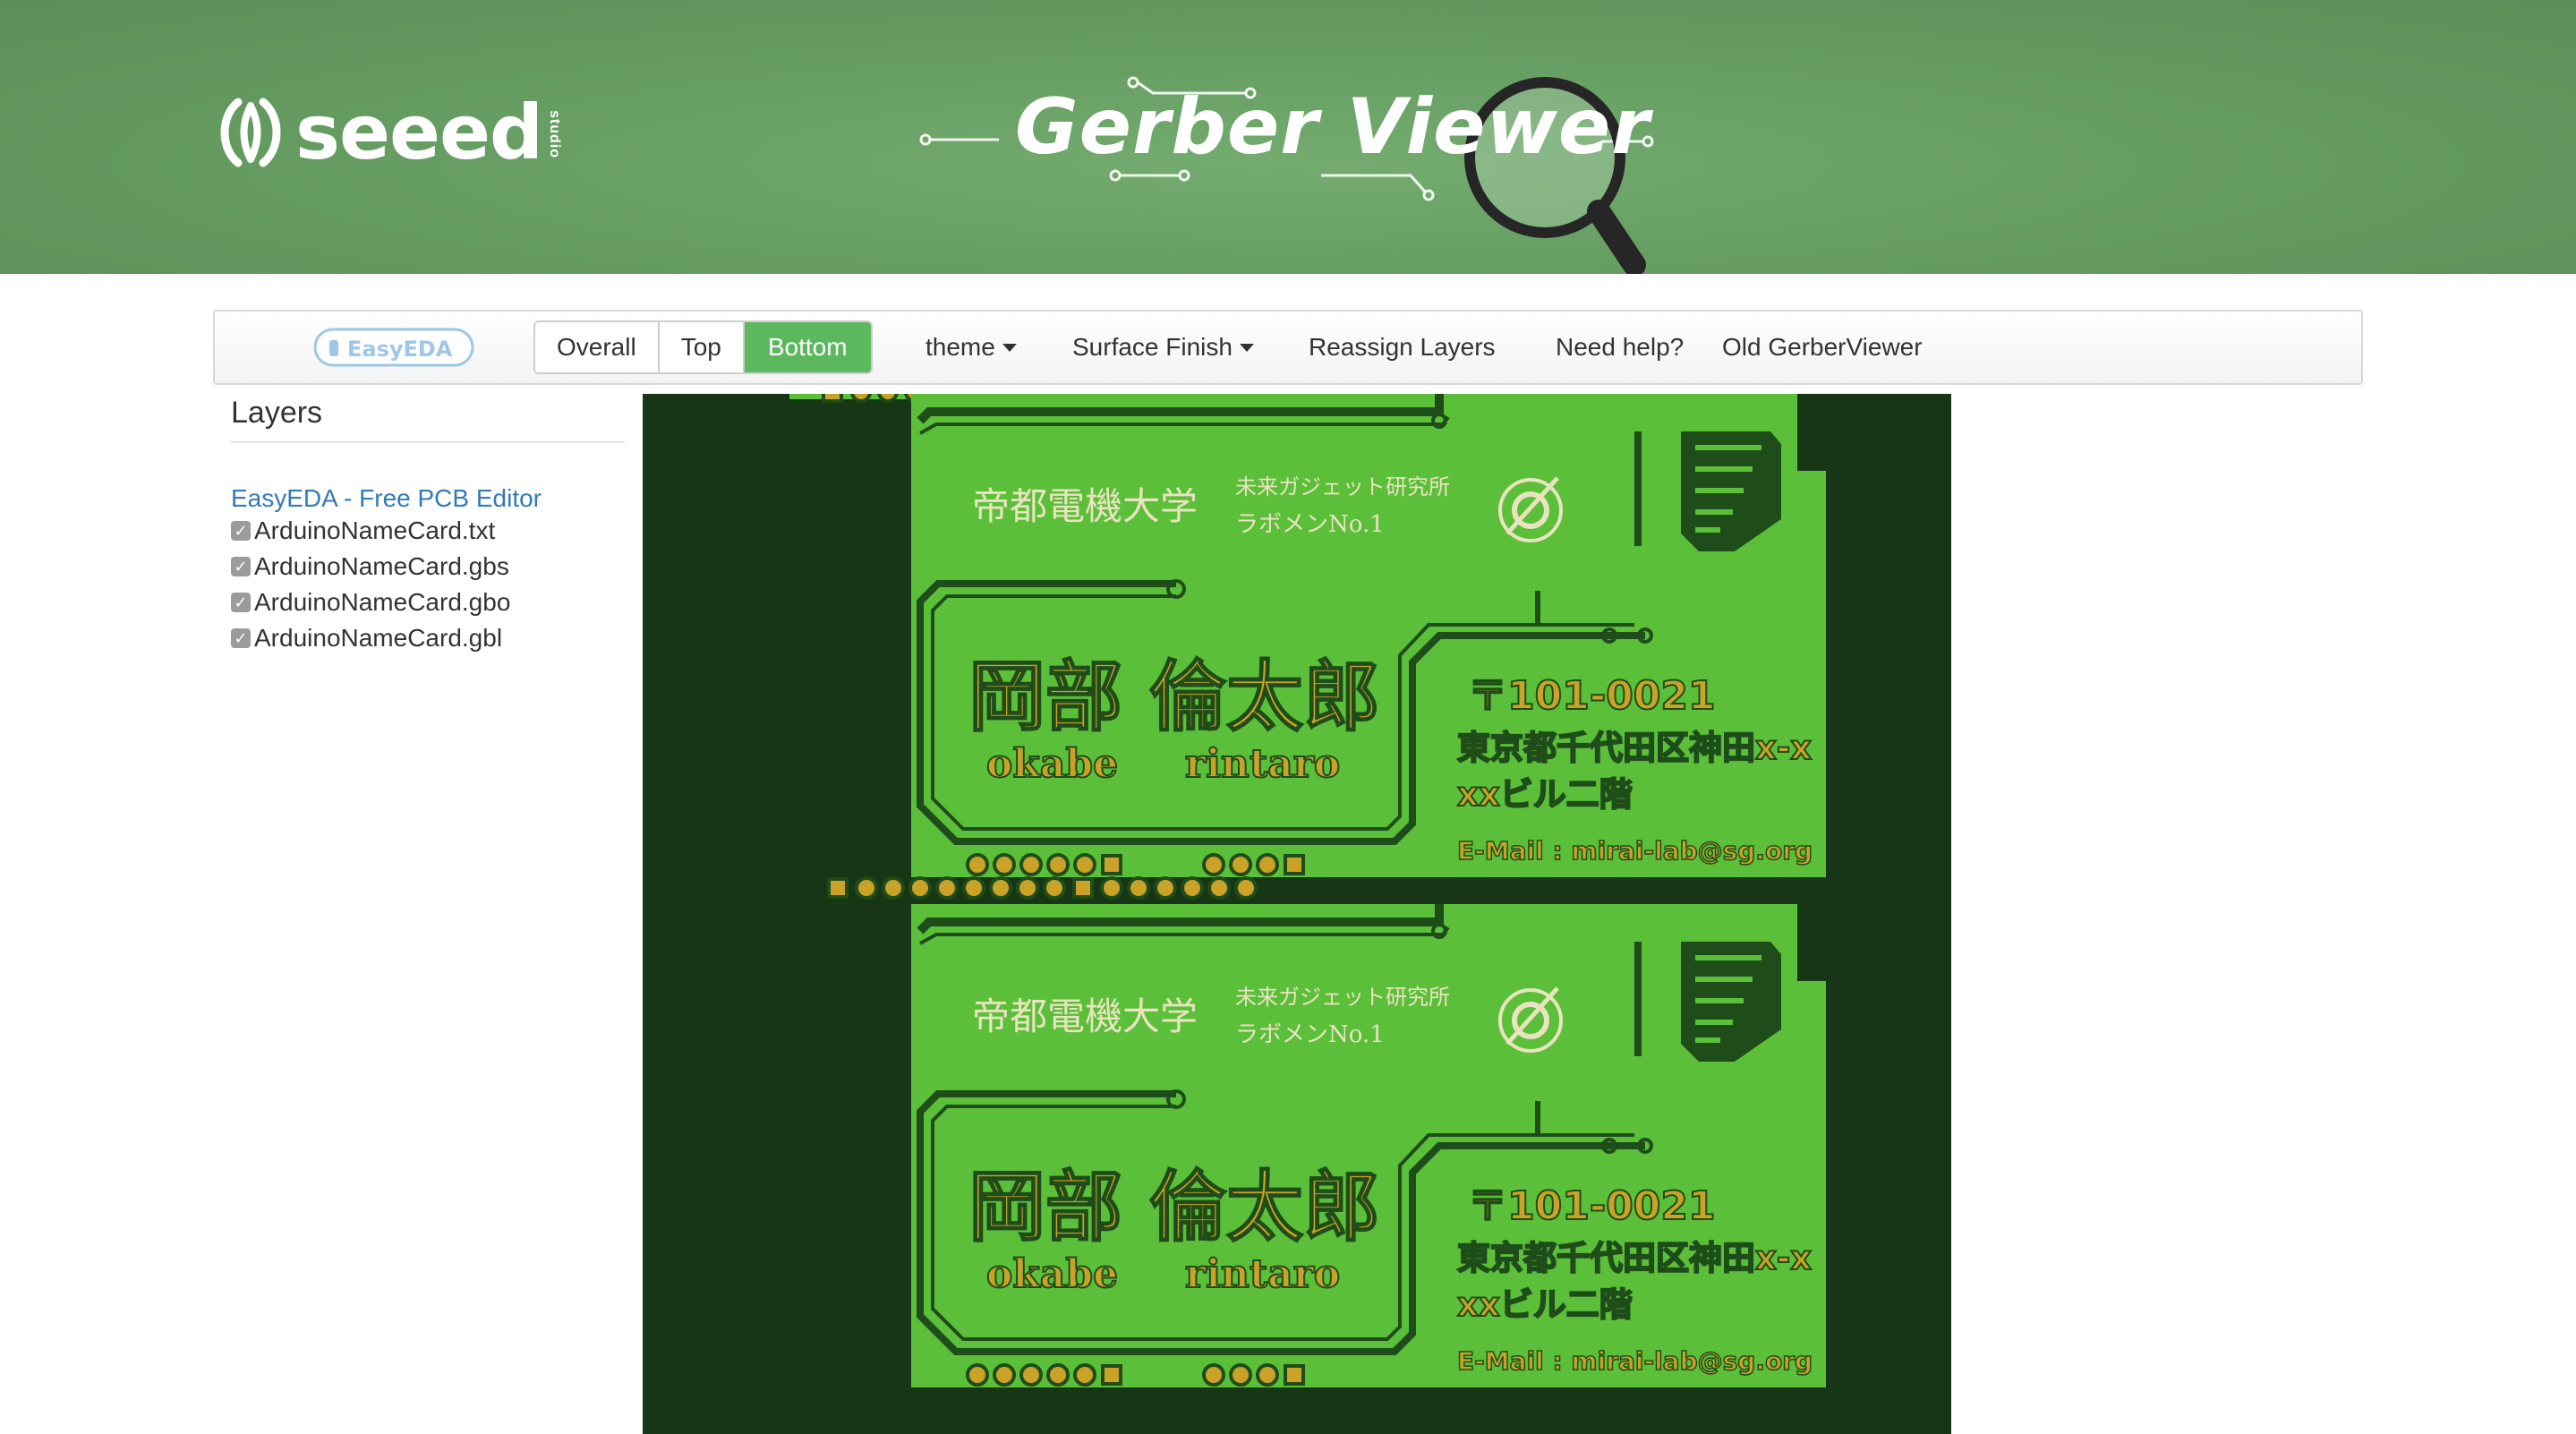 This screenshot has width=2576, height=1434. I want to click on view-top-button: Top, so click(702, 347).